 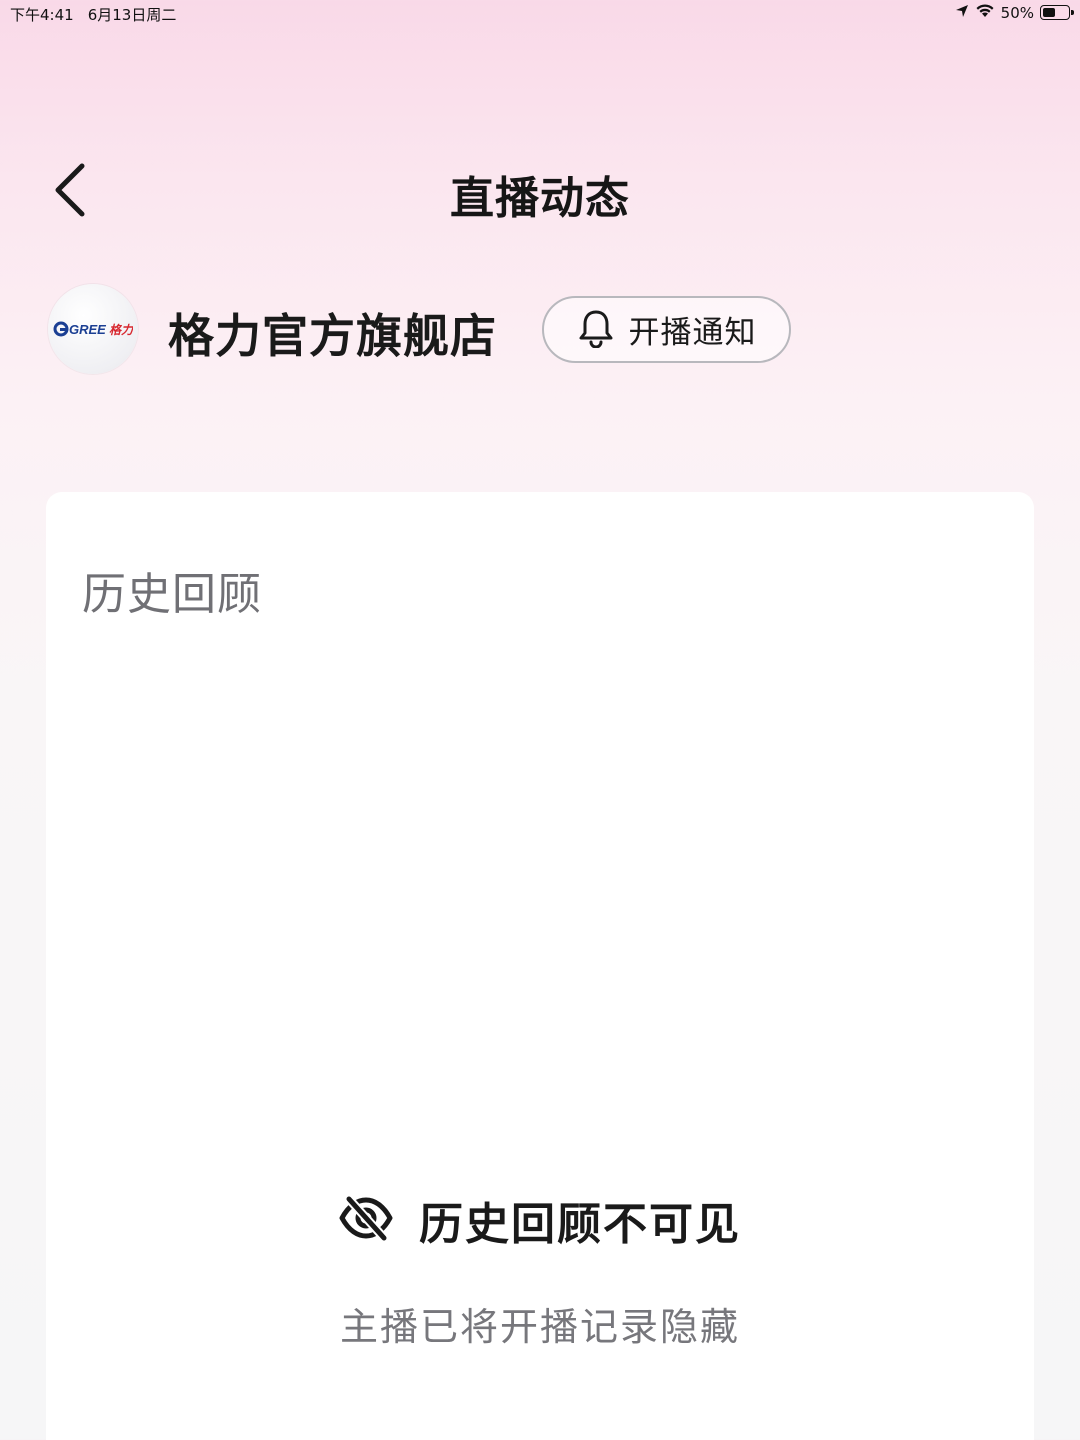 I want to click on section-title-history: 历史回顾, so click(x=172, y=594).